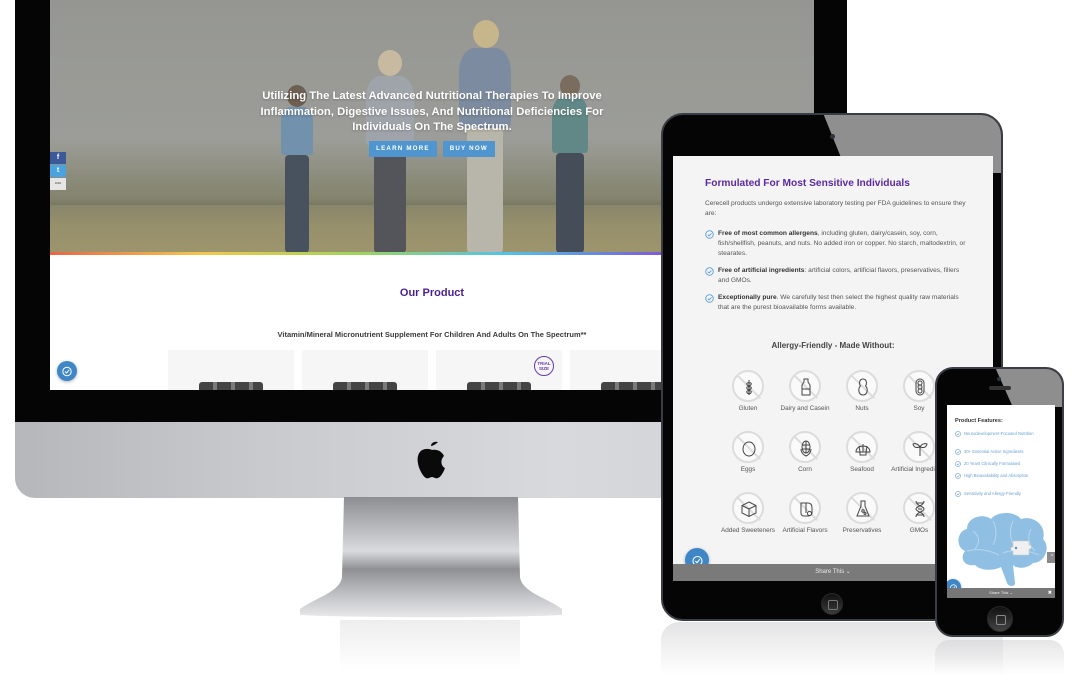  What do you see at coordinates (999, 433) in the screenshot?
I see `feature-label: Neurodevelopment-Focused Nutrition` at bounding box center [999, 433].